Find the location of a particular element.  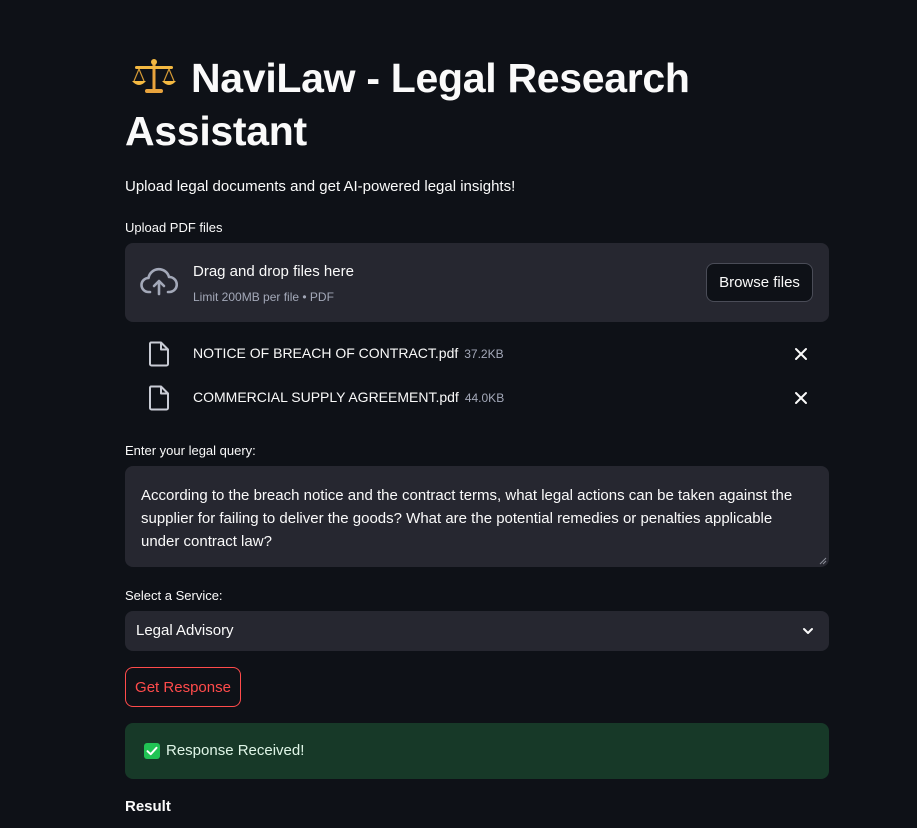

file-size: 37.2KB is located at coordinates (484, 354).